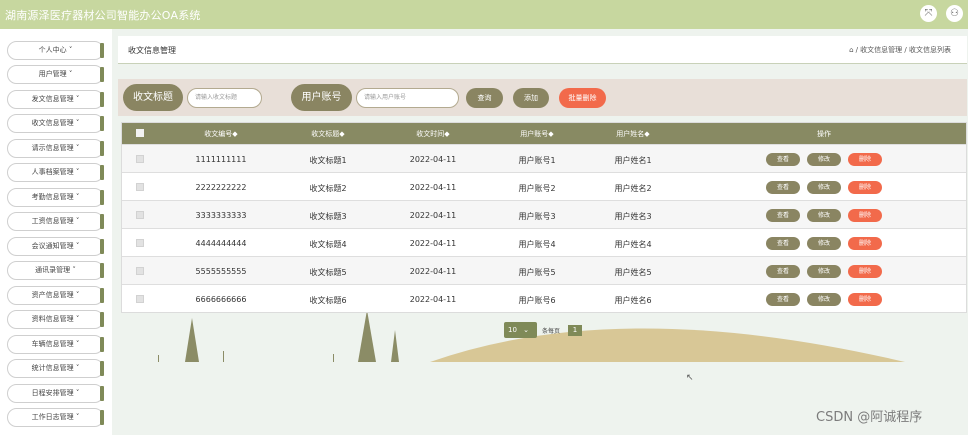 This screenshot has width=968, height=435. Describe the element at coordinates (633, 160) in the screenshot. I see `cell-name: 用户姓名1` at that location.